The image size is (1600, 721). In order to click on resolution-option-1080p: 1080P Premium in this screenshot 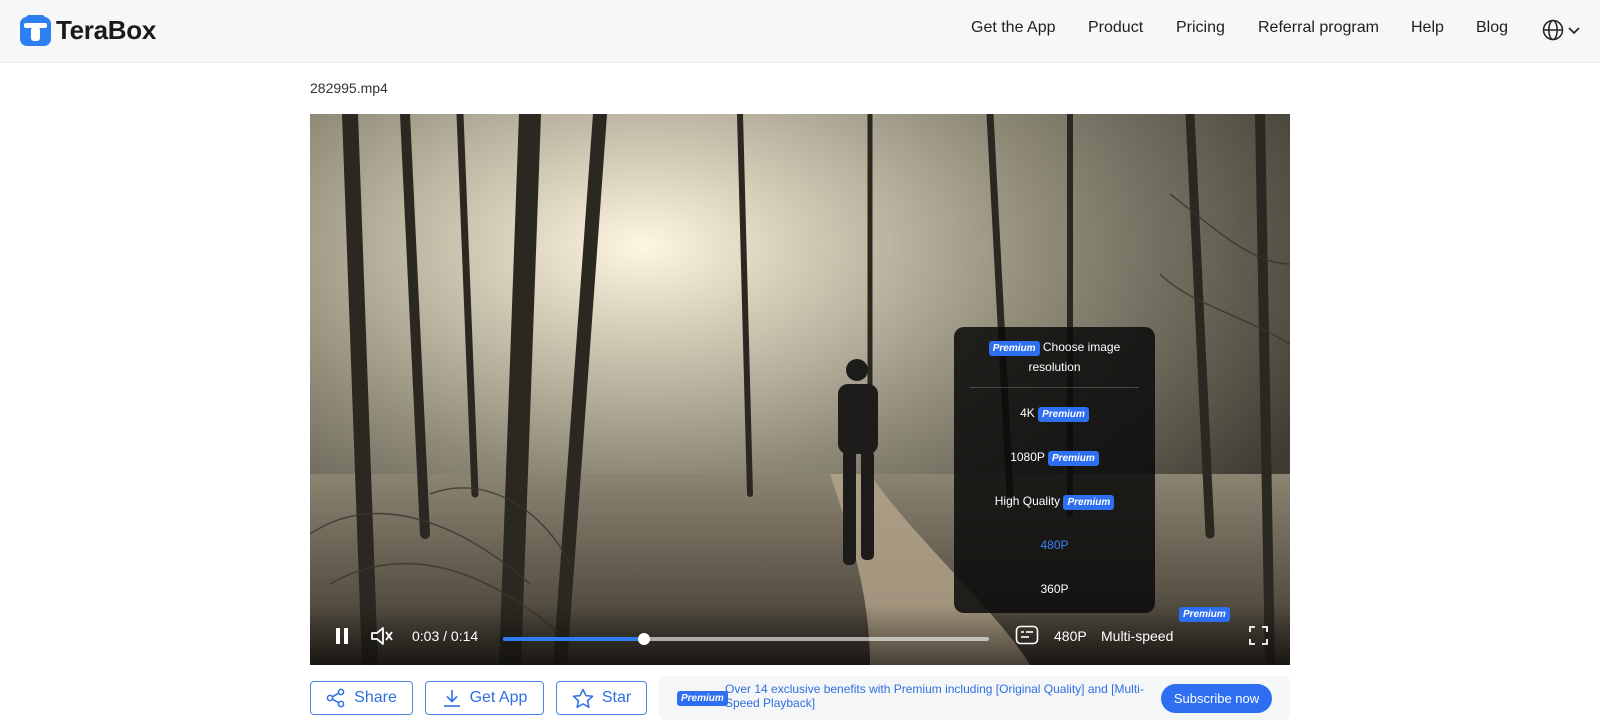, I will do `click(1054, 458)`.